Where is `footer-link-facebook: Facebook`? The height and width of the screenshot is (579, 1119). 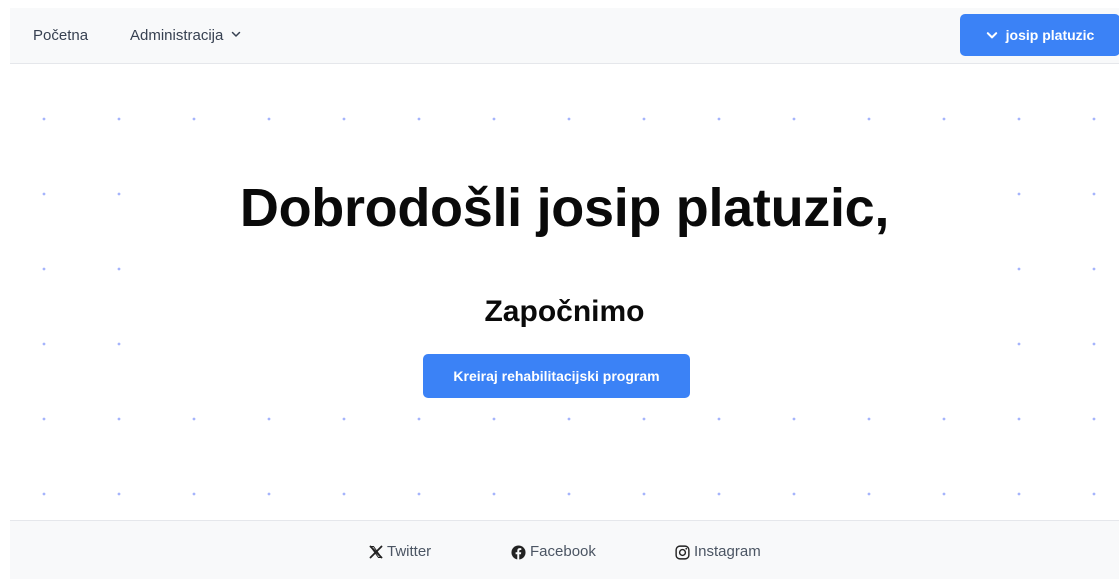 footer-link-facebook: Facebook is located at coordinates (553, 552).